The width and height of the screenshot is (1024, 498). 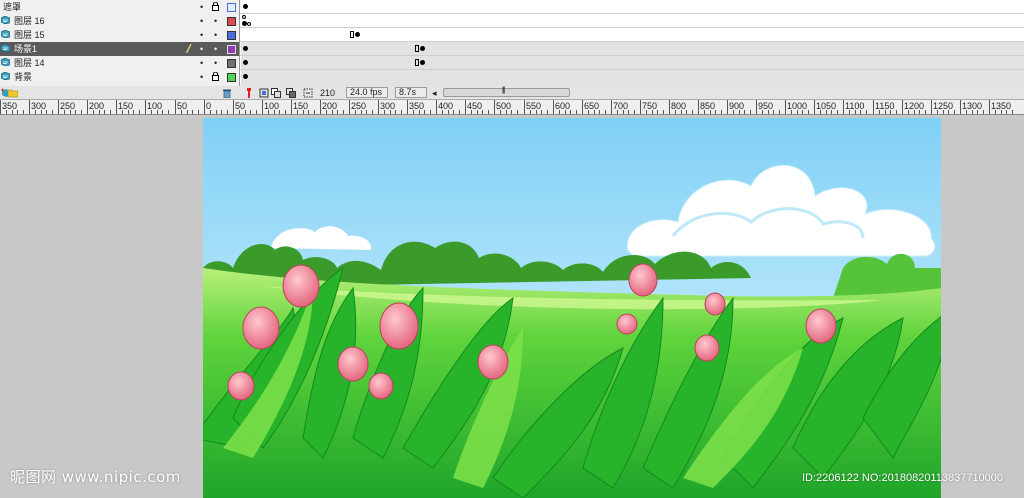 I want to click on layer-label: 遮罩, so click(x=12, y=7).